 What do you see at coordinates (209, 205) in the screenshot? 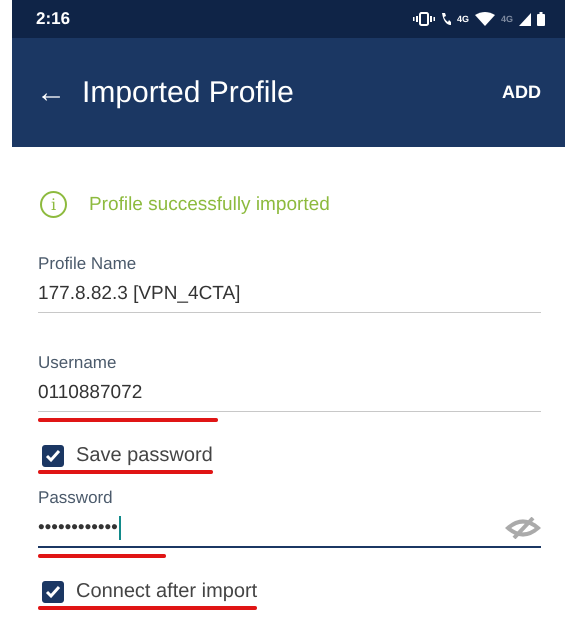
I see `success-message: Profile successfully imported` at bounding box center [209, 205].